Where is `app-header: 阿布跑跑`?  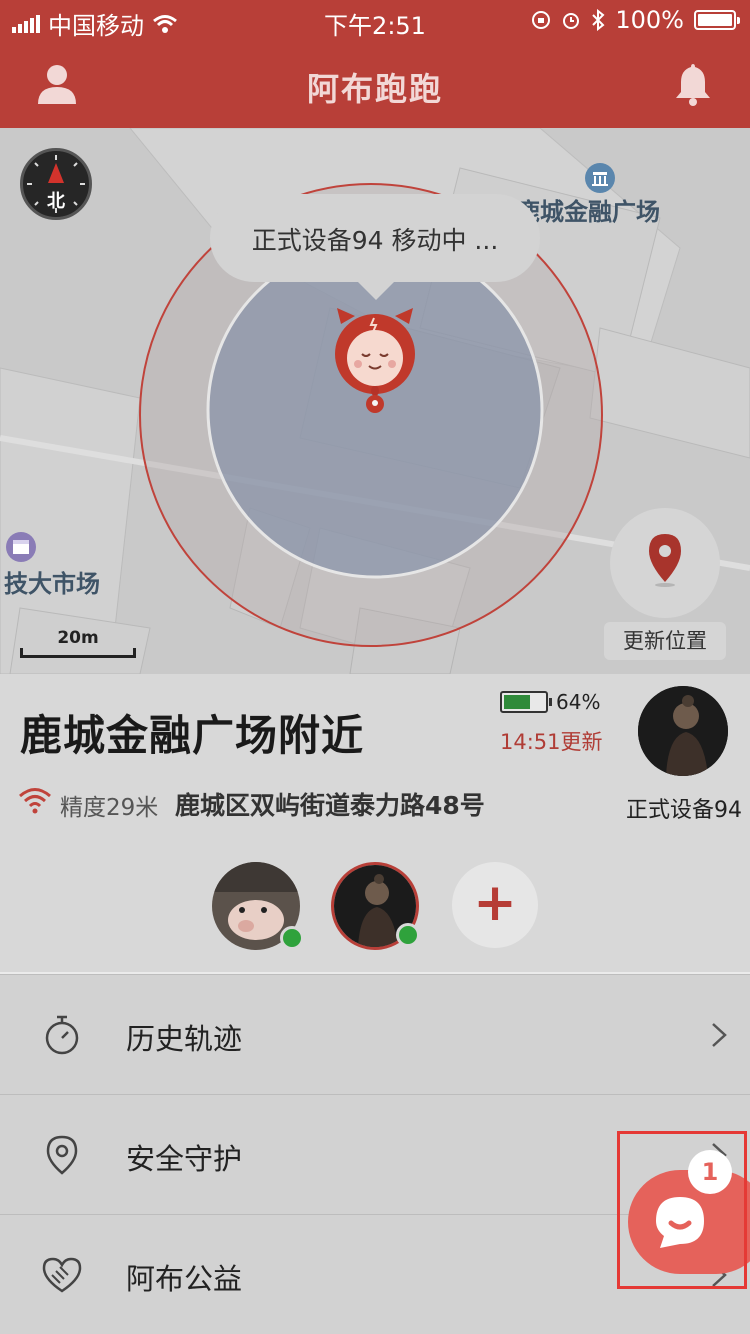
app-header: 阿布跑跑 is located at coordinates (375, 84).